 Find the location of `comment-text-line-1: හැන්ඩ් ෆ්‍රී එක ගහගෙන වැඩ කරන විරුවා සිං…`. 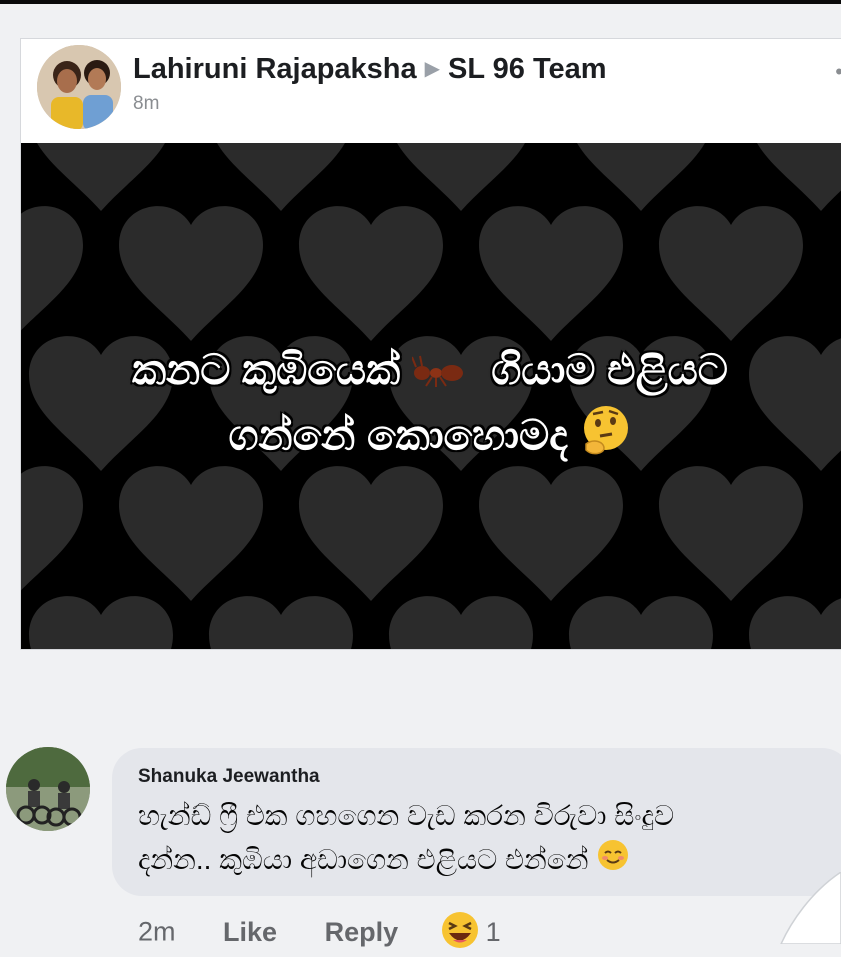

comment-text-line-1: හැන්ඩ් ෆ්‍රී එක ගහගෙන වැඩ කරන විරුවා සිං… is located at coordinates (406, 815).